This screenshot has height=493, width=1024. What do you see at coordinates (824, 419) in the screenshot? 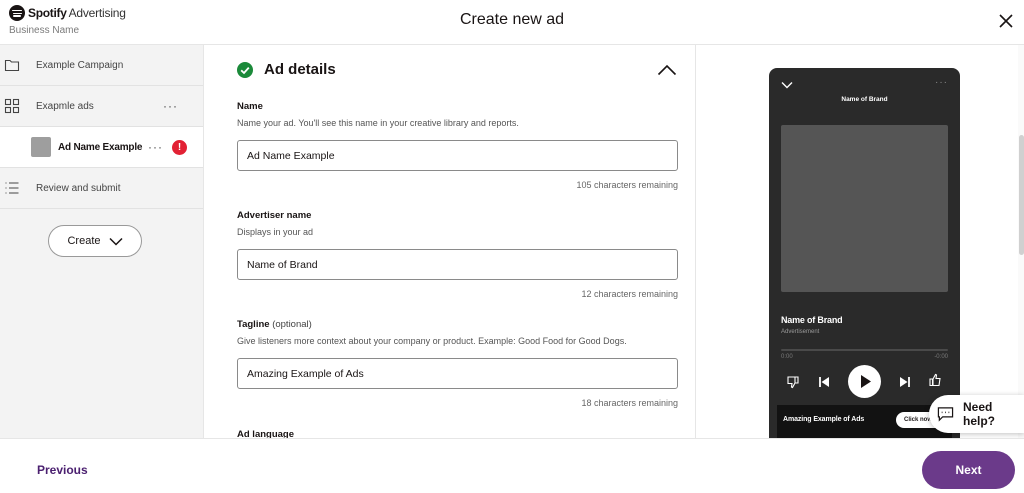
I see `banner-tagline: Amazing Example of Ads` at bounding box center [824, 419].